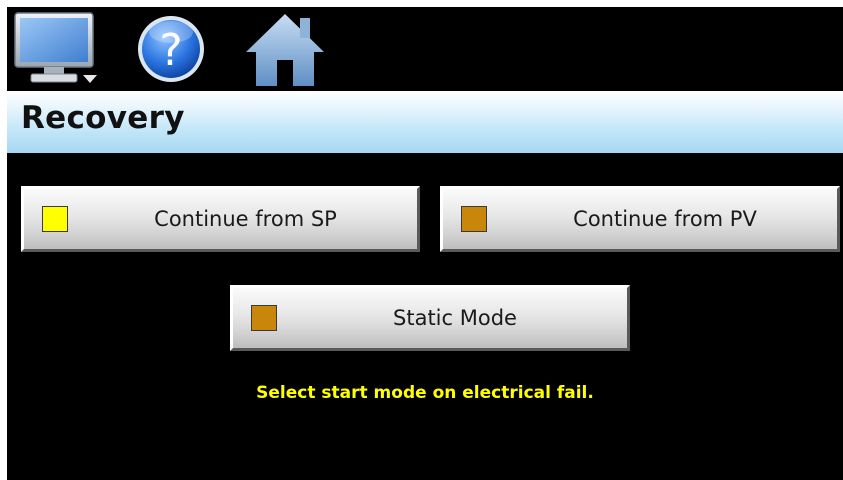 Image resolution: width=843 pixels, height=480 pixels. I want to click on help-glyph: ?, so click(170, 50).